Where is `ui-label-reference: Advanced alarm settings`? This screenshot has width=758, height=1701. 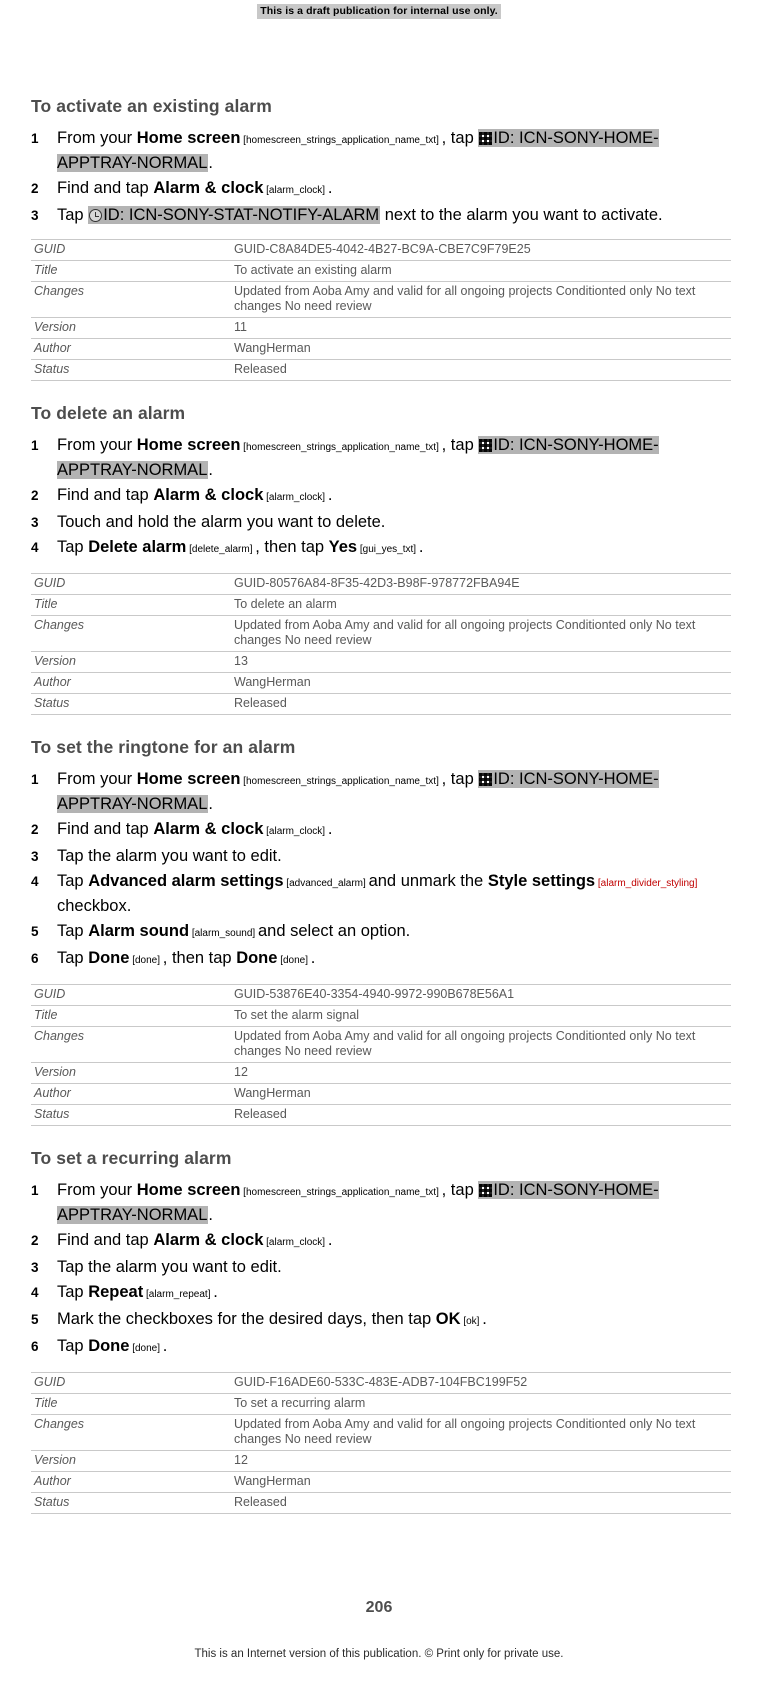
ui-label-reference: Advanced alarm settings is located at coordinates (186, 881).